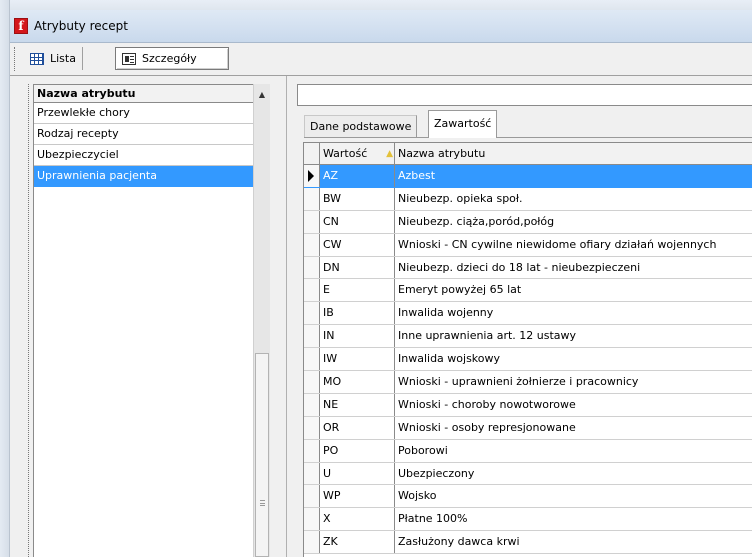 Image resolution: width=752 pixels, height=557 pixels. I want to click on grid-icon, so click(37, 58).